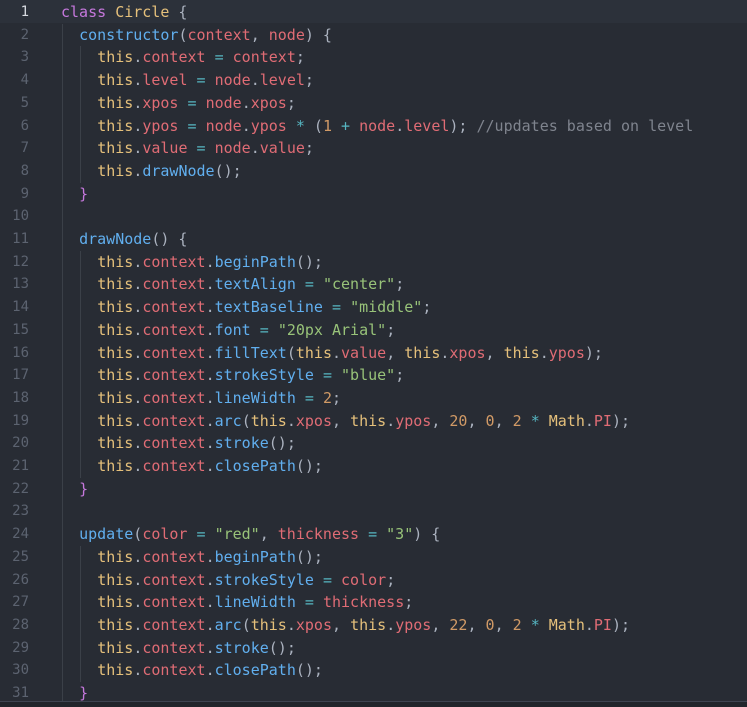 This screenshot has width=747, height=707. What do you see at coordinates (196, 648) in the screenshot?
I see `code-line: this.context.stroke();` at bounding box center [196, 648].